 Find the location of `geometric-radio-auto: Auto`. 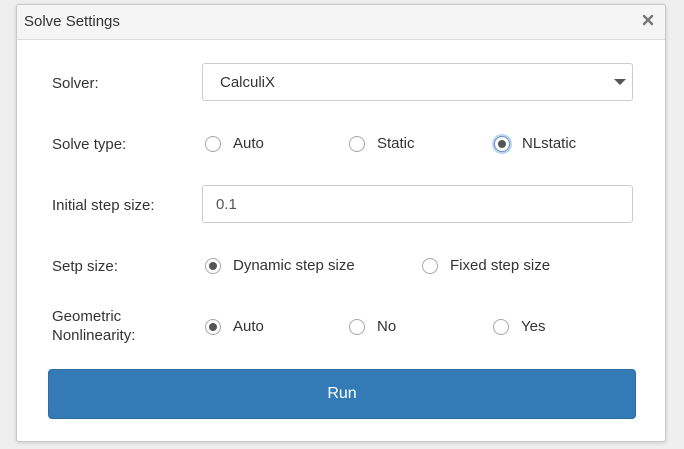

geometric-radio-auto: Auto is located at coordinates (234, 326).